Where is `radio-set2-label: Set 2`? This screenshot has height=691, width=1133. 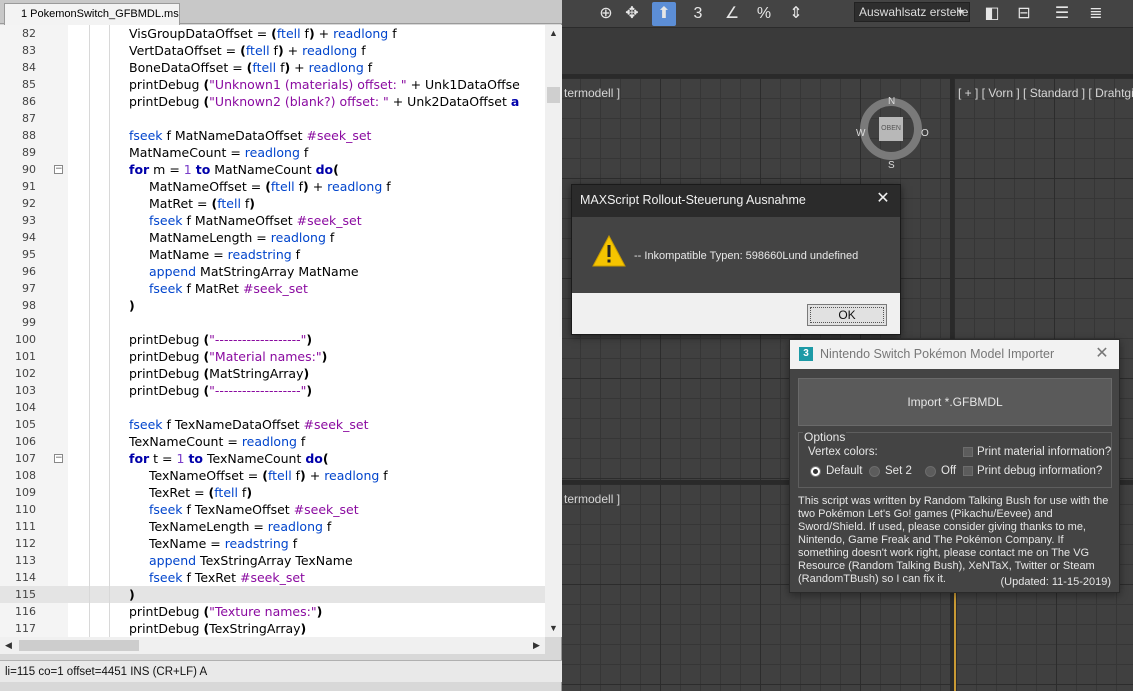
radio-set2-label: Set 2 is located at coordinates (898, 471).